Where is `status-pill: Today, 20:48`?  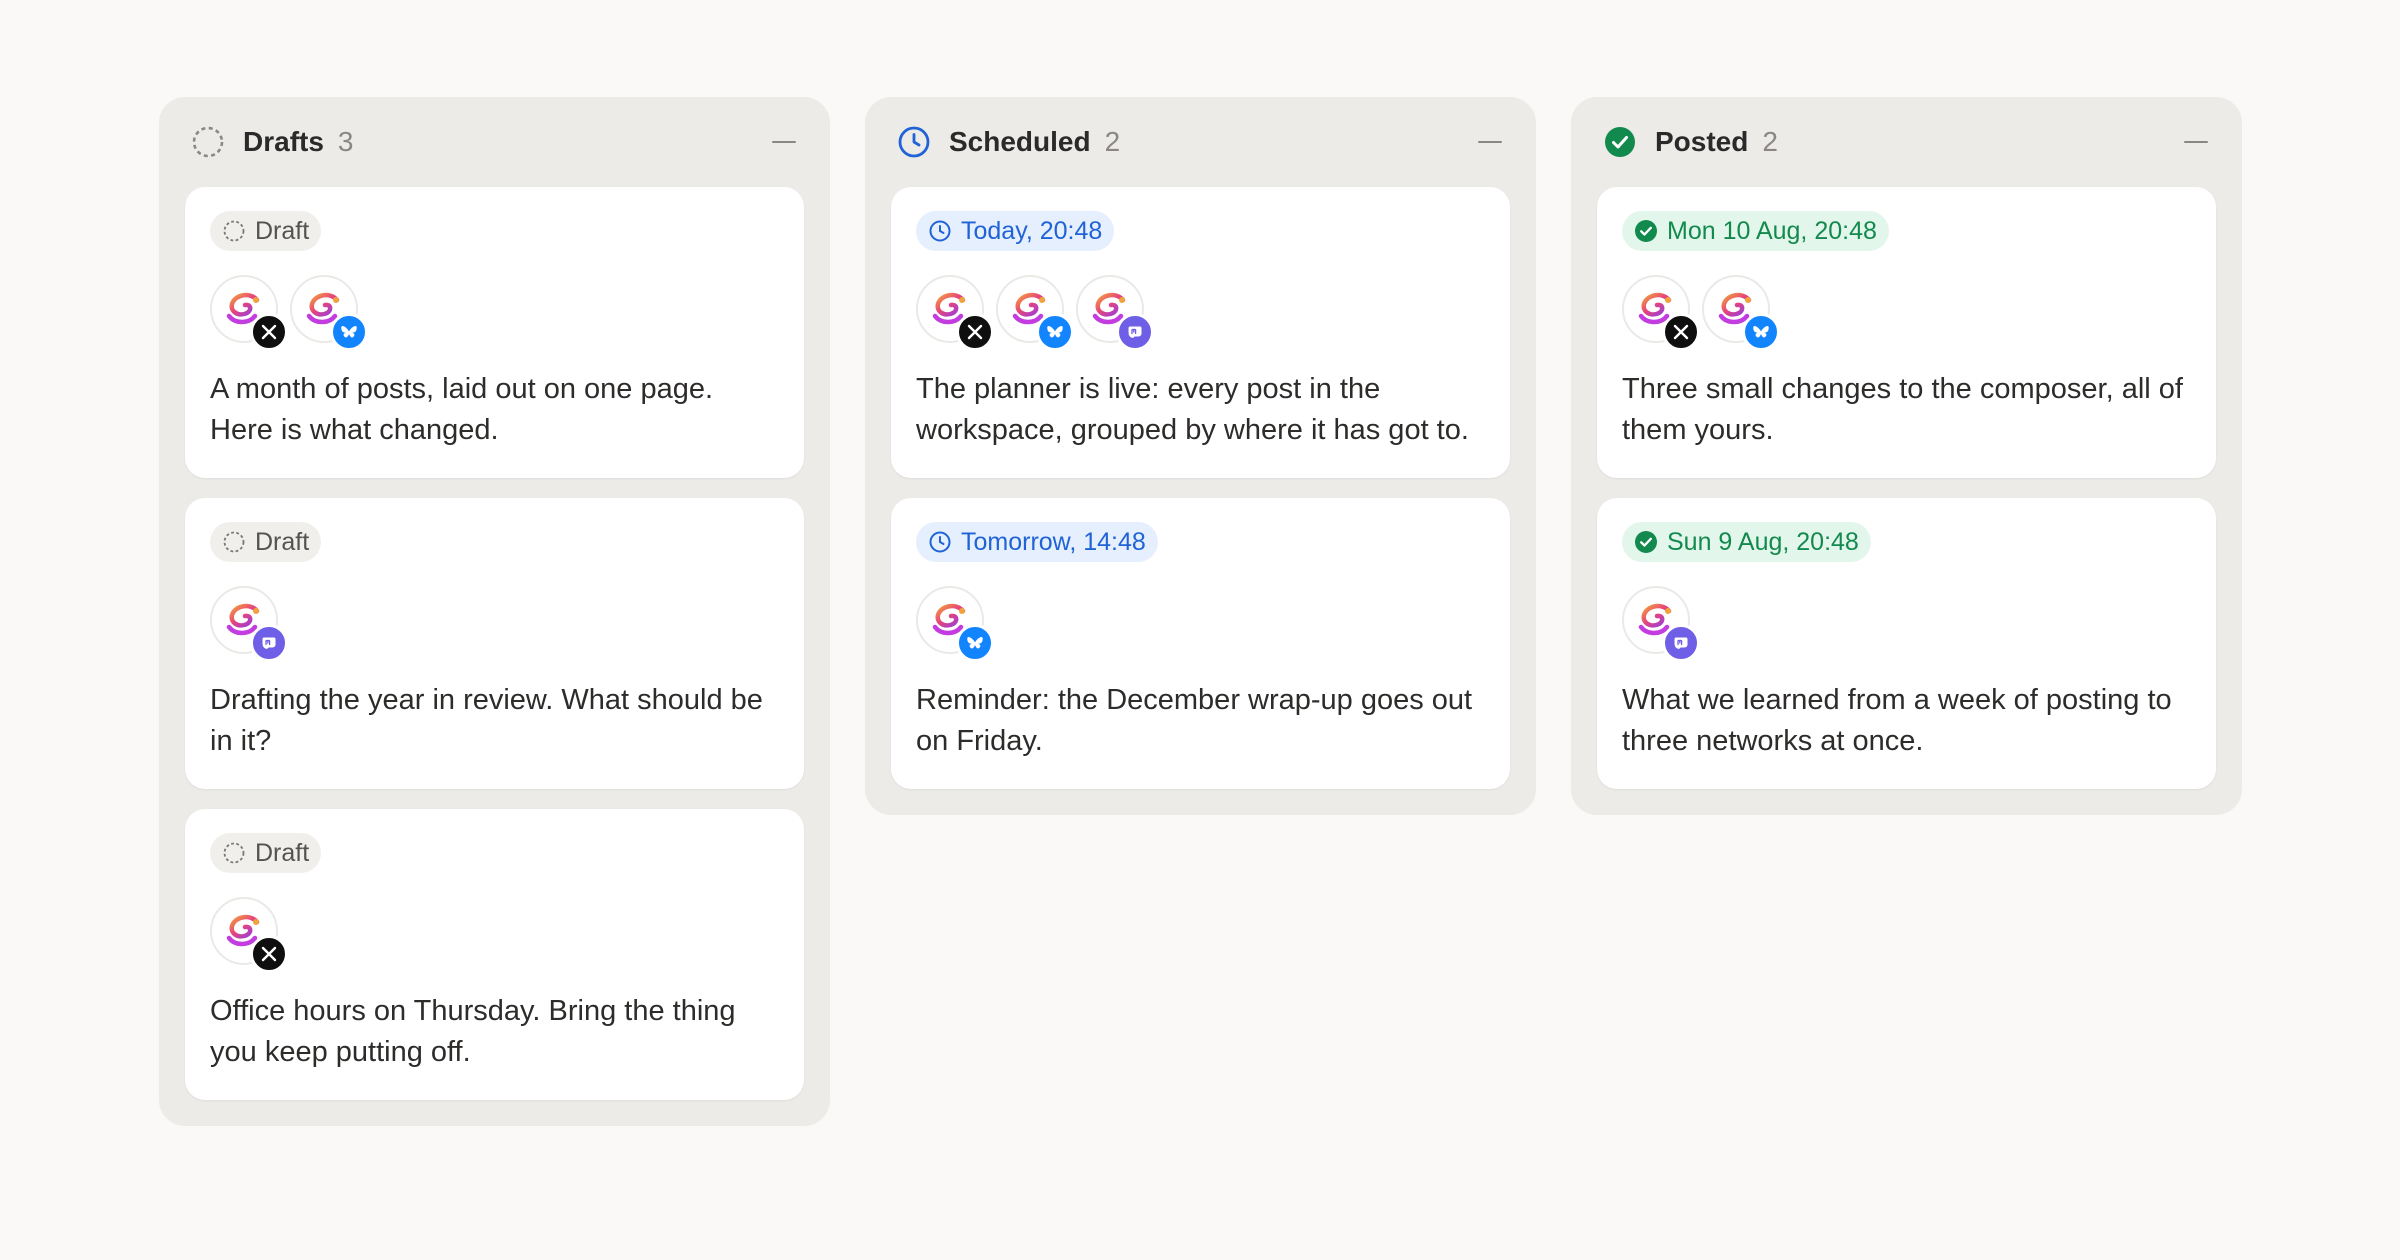
status-pill: Today, 20:48 is located at coordinates (1015, 231).